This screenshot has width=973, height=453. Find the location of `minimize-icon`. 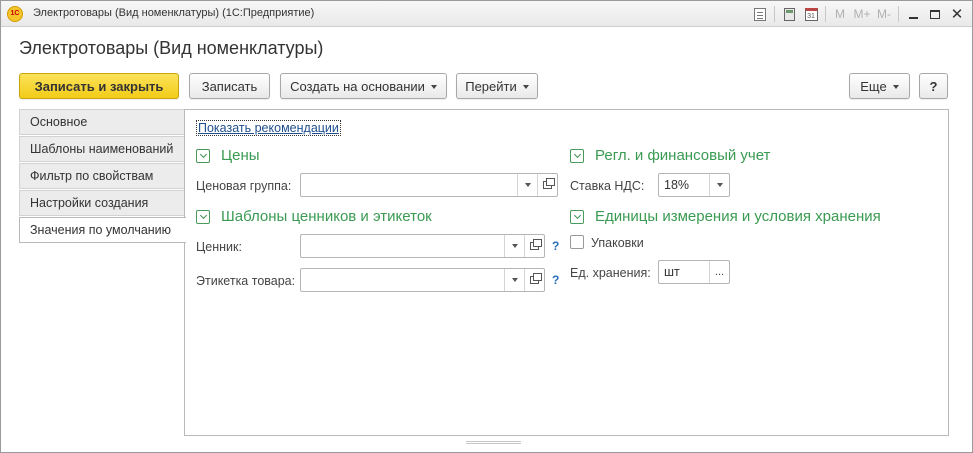

minimize-icon is located at coordinates (913, 14).